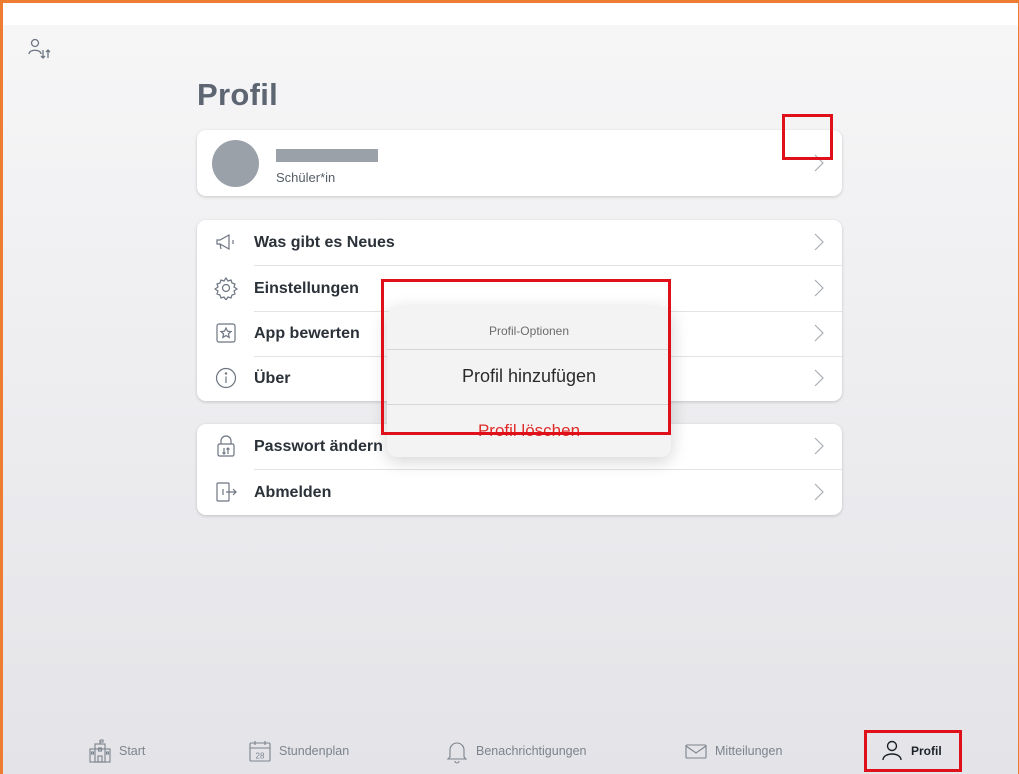 Image resolution: width=1019 pixels, height=774 pixels. What do you see at coordinates (100, 751) in the screenshot?
I see `school-icon` at bounding box center [100, 751].